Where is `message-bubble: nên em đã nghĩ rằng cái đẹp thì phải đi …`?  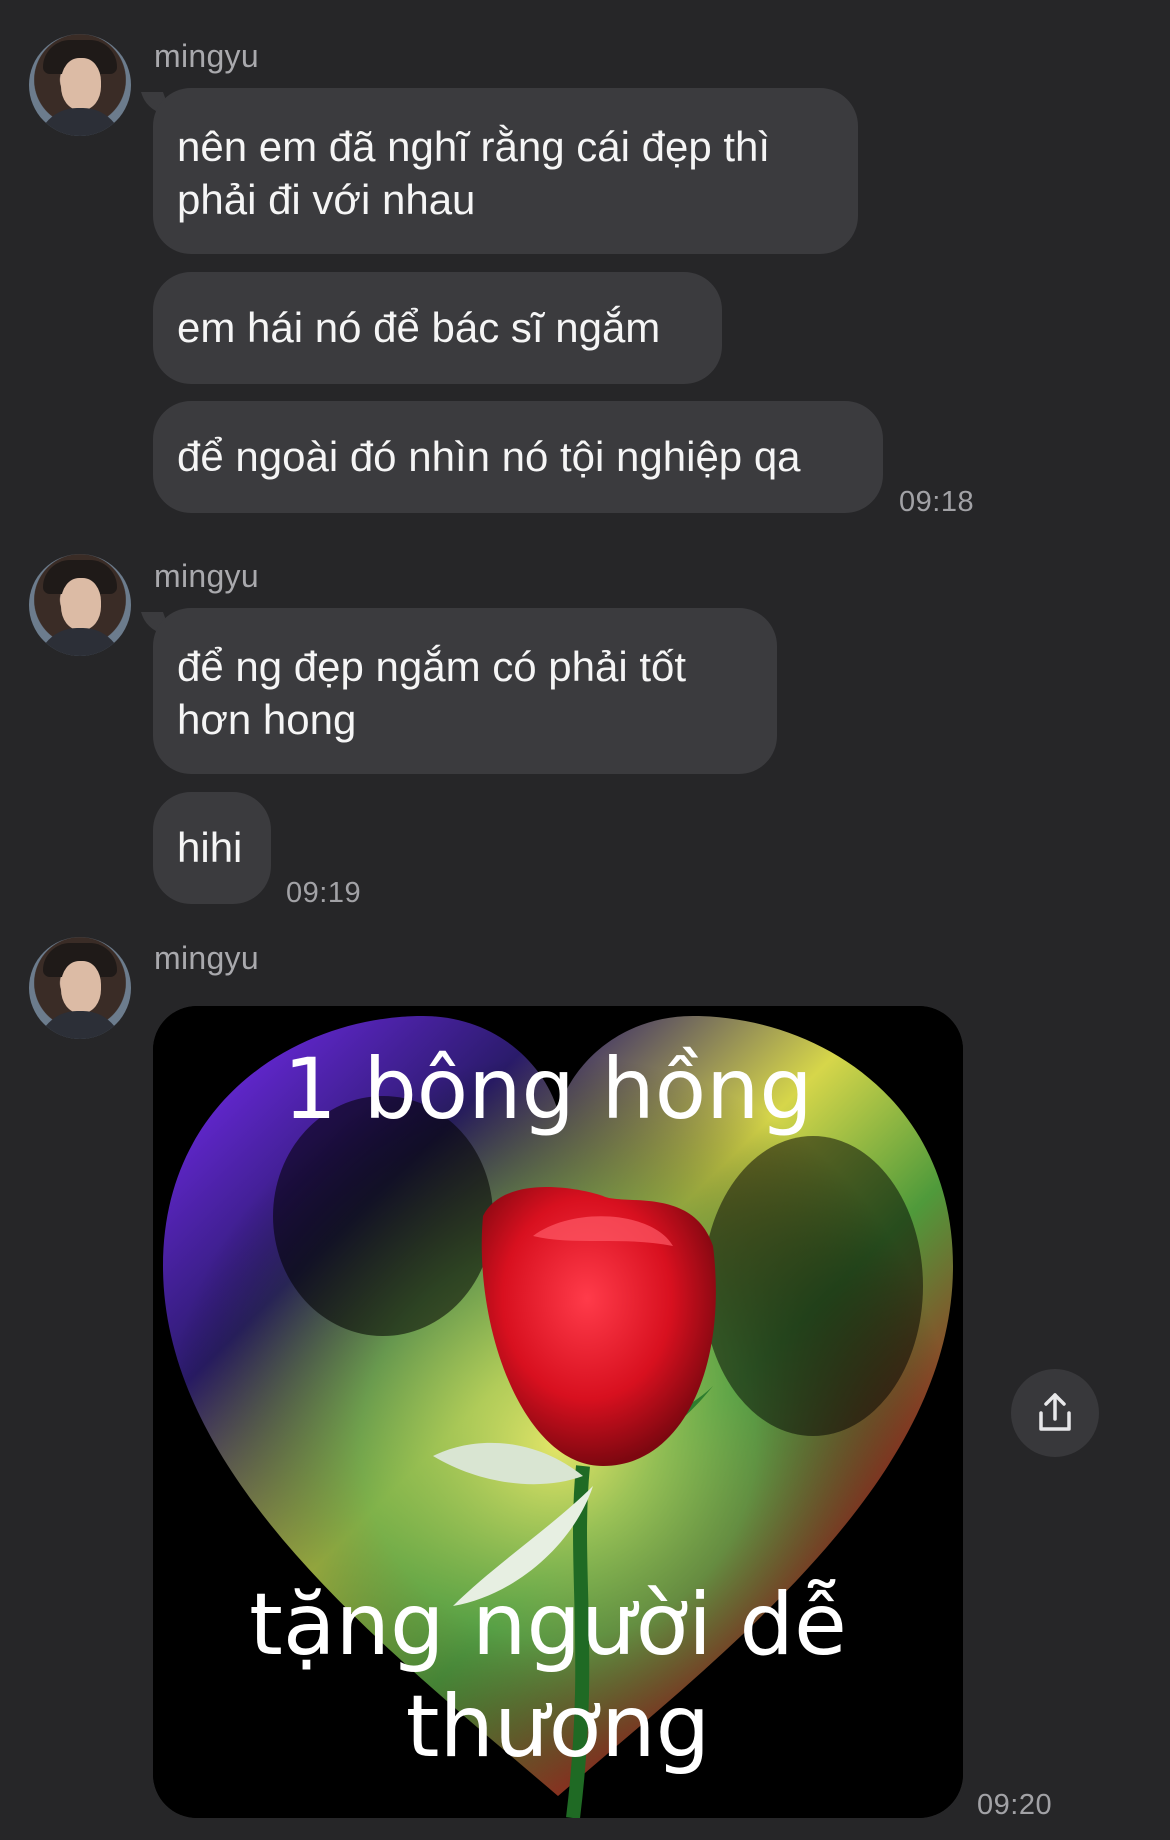
message-bubble: nên em đã nghĩ rằng cái đẹp thì phải đi … is located at coordinates (505, 171).